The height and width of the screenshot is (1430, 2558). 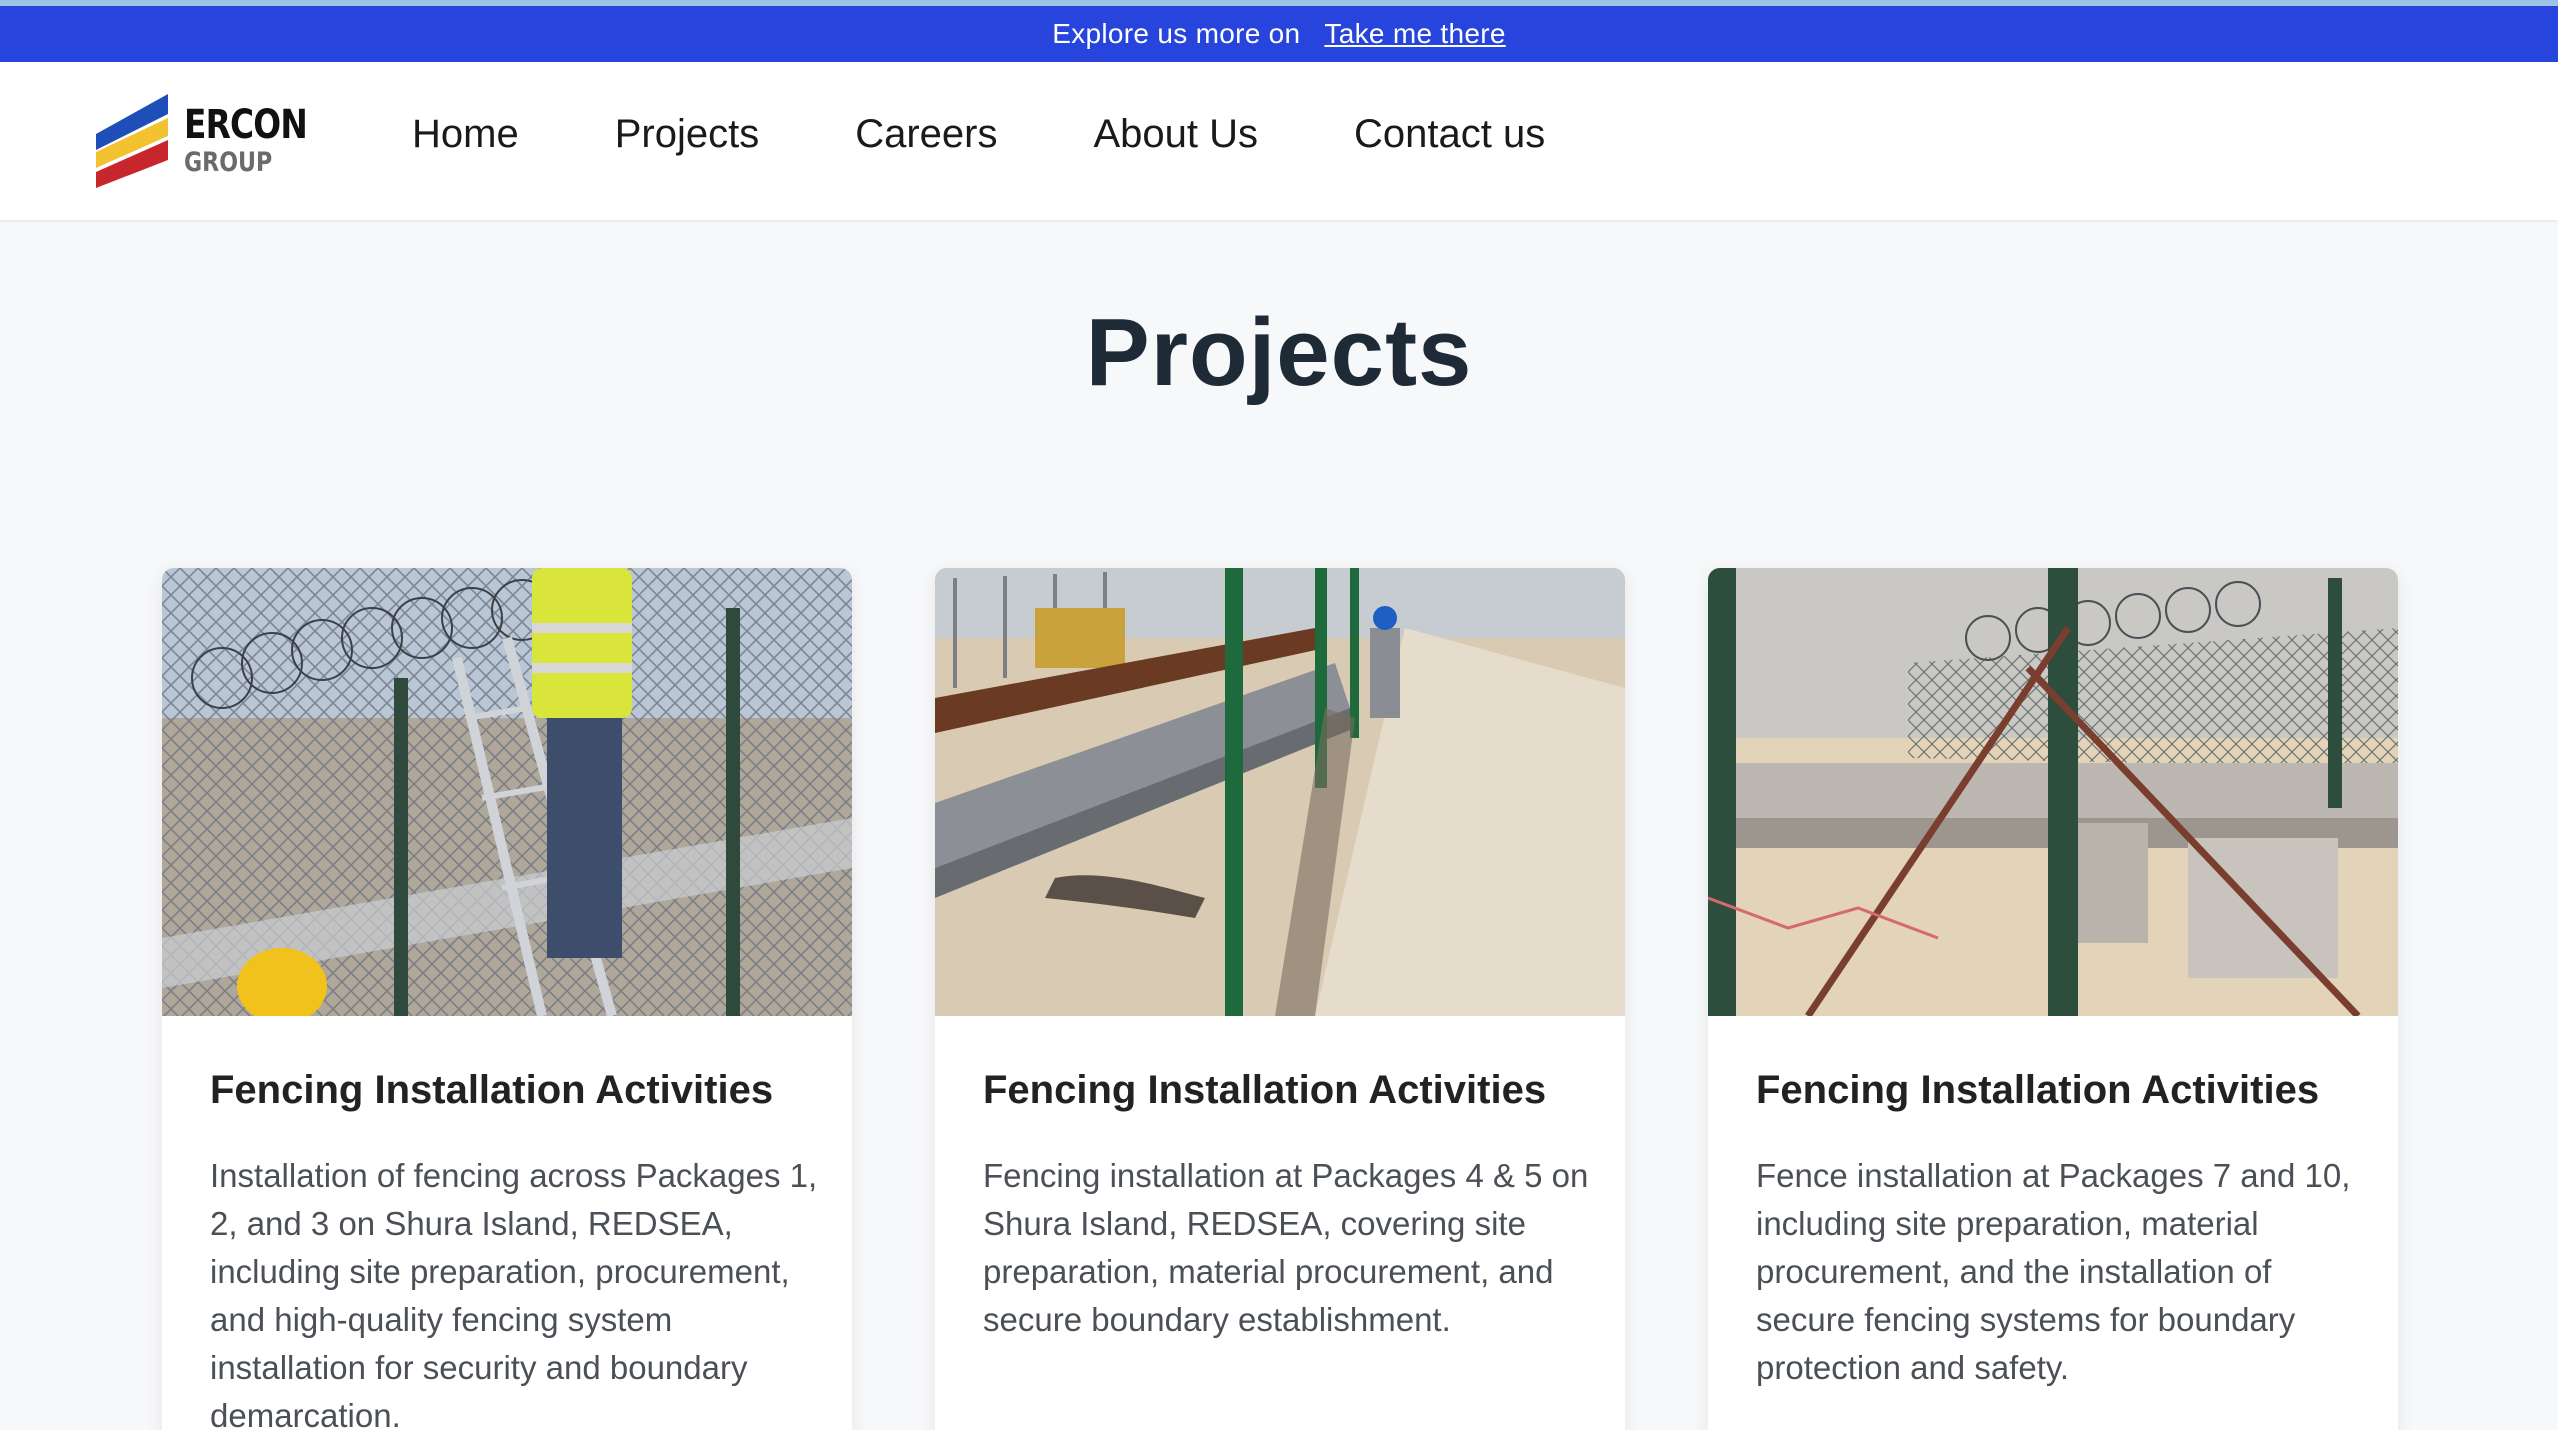 What do you see at coordinates (1175, 134) in the screenshot?
I see `nav-about-us: About Us` at bounding box center [1175, 134].